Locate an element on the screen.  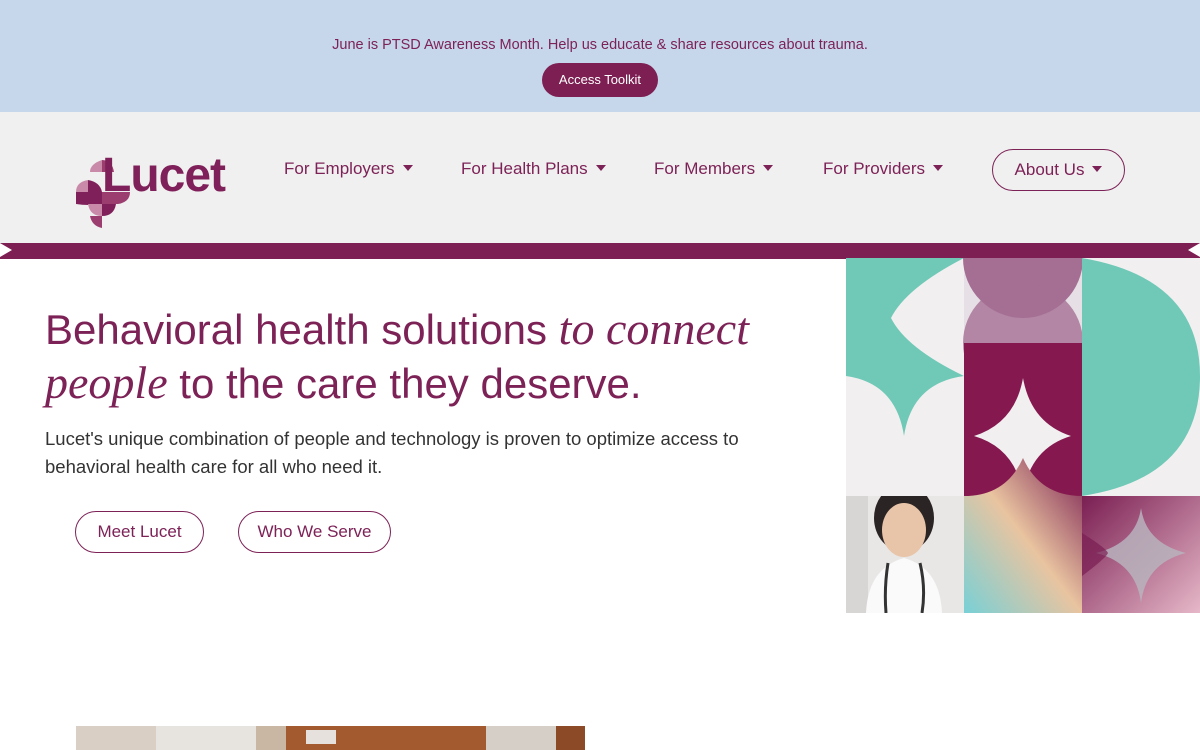
hero-heading-italic: to connect is located at coordinates (653, 328).